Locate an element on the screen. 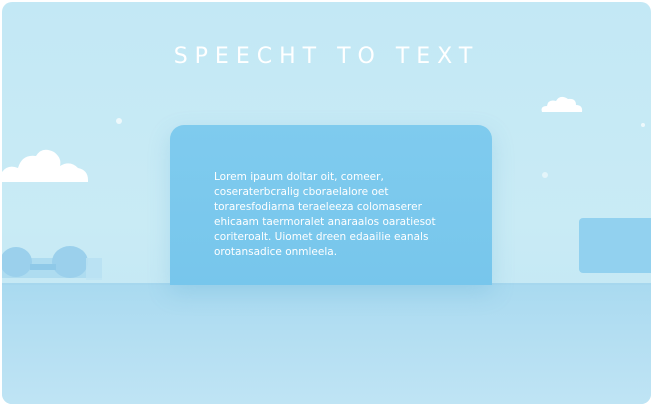 The width and height of the screenshot is (653, 406). lounge-chairs-icon is located at coordinates (52, 263).